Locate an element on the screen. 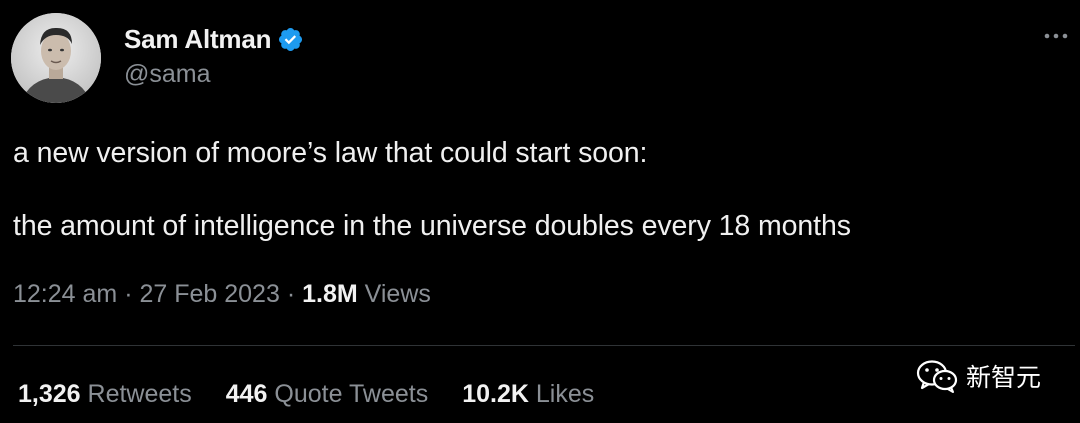  likes-count: 10.2K is located at coordinates (495, 394).